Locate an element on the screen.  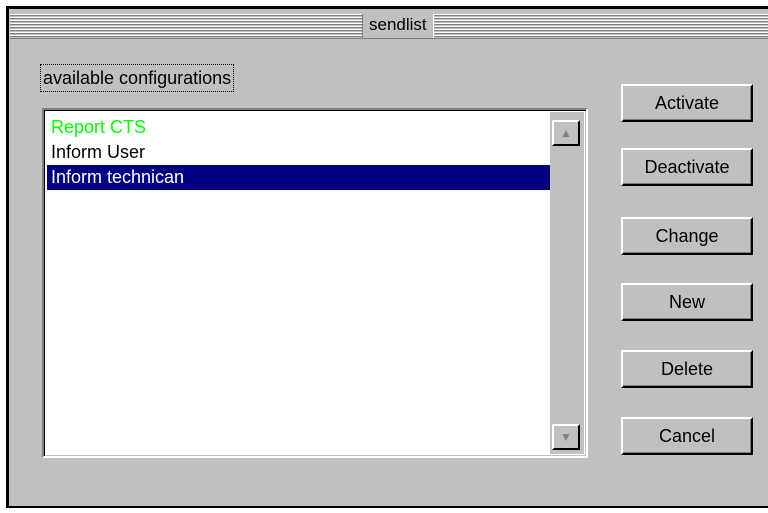
window-title: sendlist is located at coordinates (398, 26).